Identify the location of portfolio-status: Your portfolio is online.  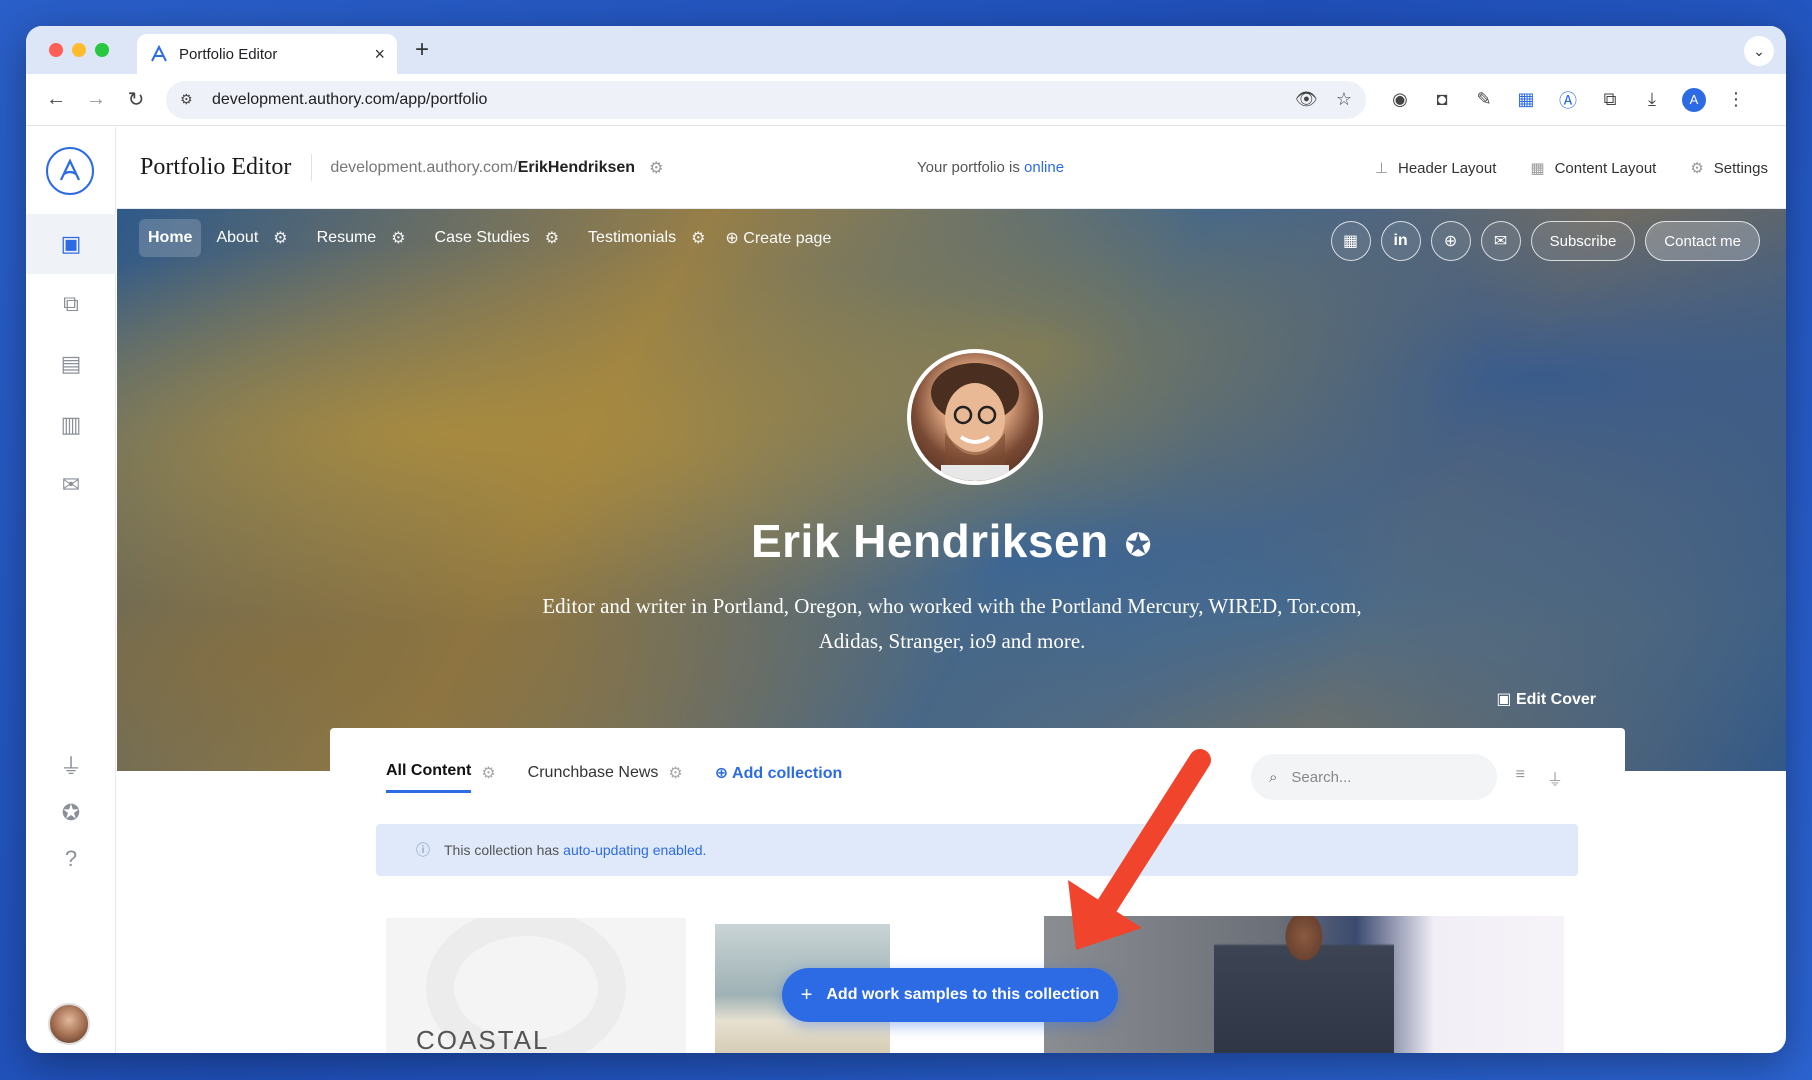
(990, 167).